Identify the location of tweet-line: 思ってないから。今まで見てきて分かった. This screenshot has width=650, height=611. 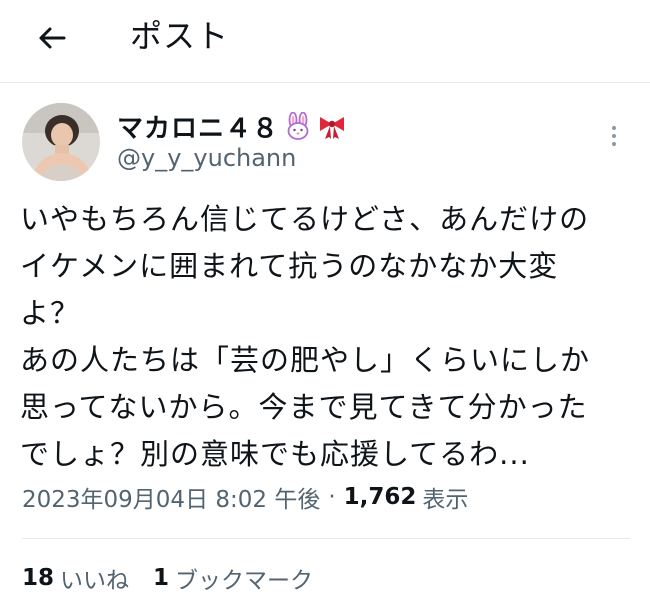
(304, 407).